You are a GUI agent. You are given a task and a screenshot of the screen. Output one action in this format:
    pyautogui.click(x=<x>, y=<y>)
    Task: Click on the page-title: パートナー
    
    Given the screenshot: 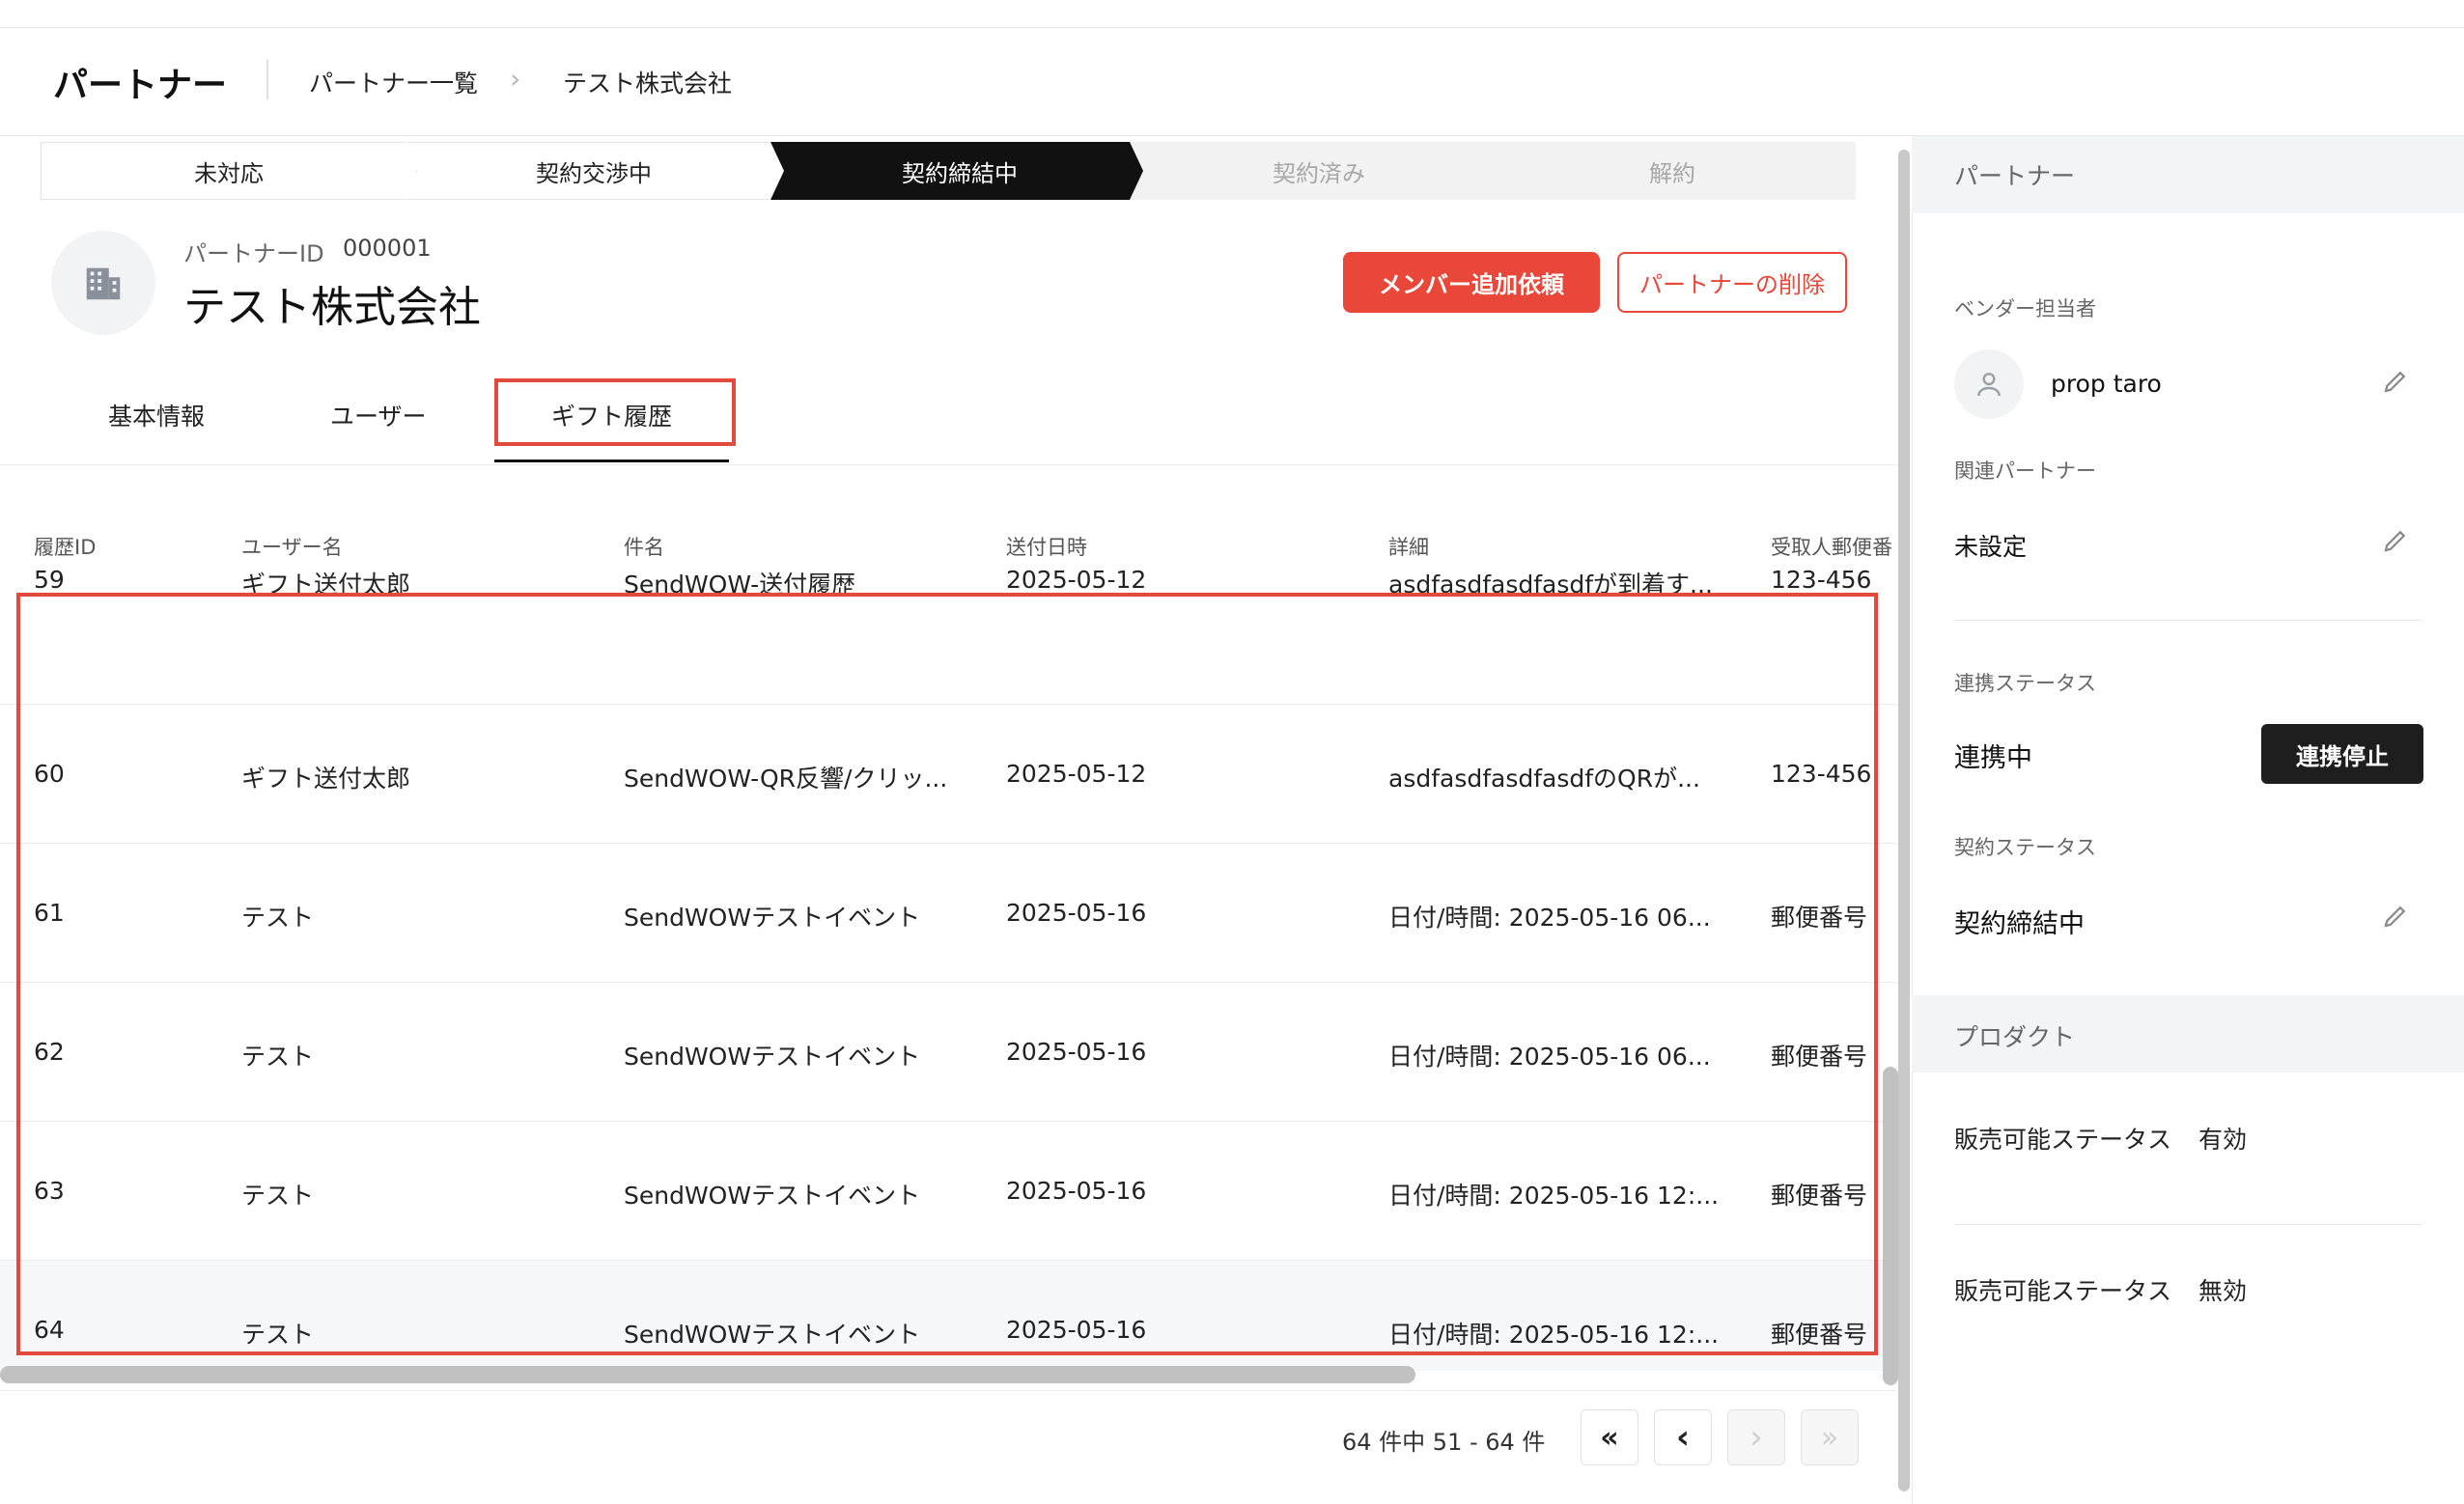 What is the action you would take?
    pyautogui.click(x=141, y=85)
    